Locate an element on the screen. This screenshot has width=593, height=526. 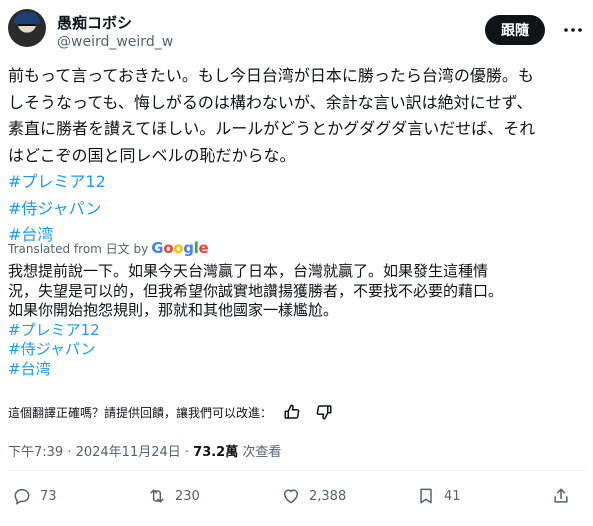
like-count: 2,388 is located at coordinates (328, 496).